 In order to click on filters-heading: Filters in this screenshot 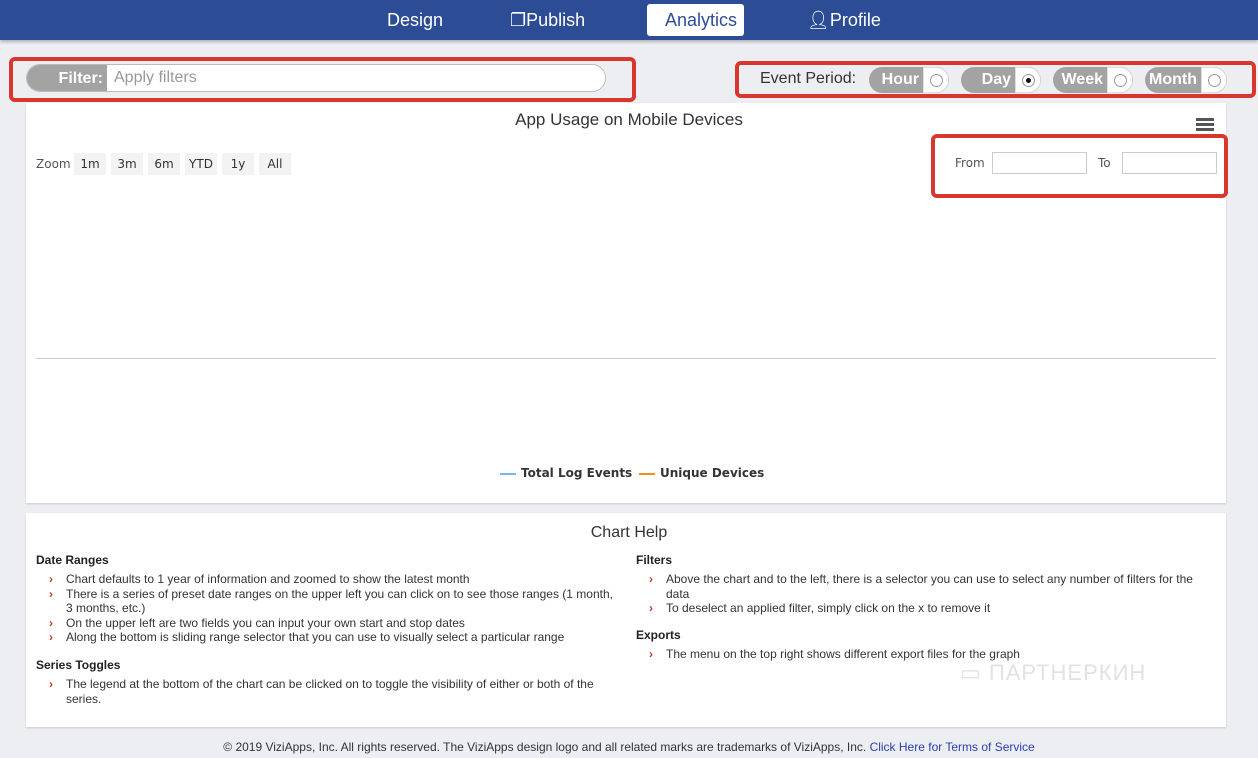, I will do `click(654, 560)`.